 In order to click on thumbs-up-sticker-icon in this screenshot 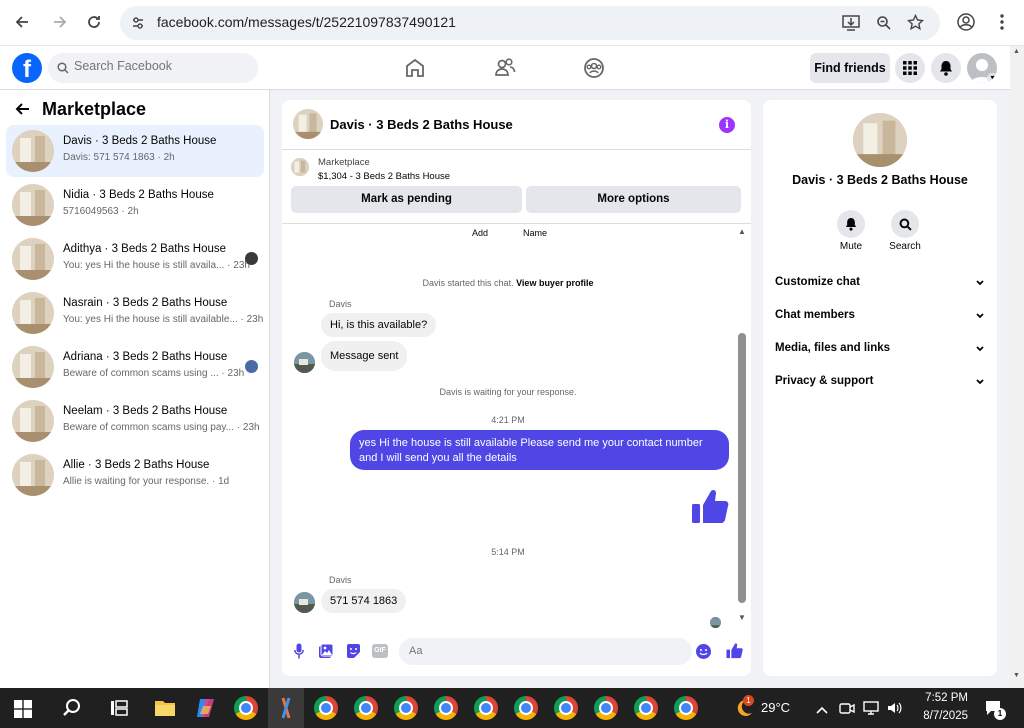, I will do `click(710, 508)`.